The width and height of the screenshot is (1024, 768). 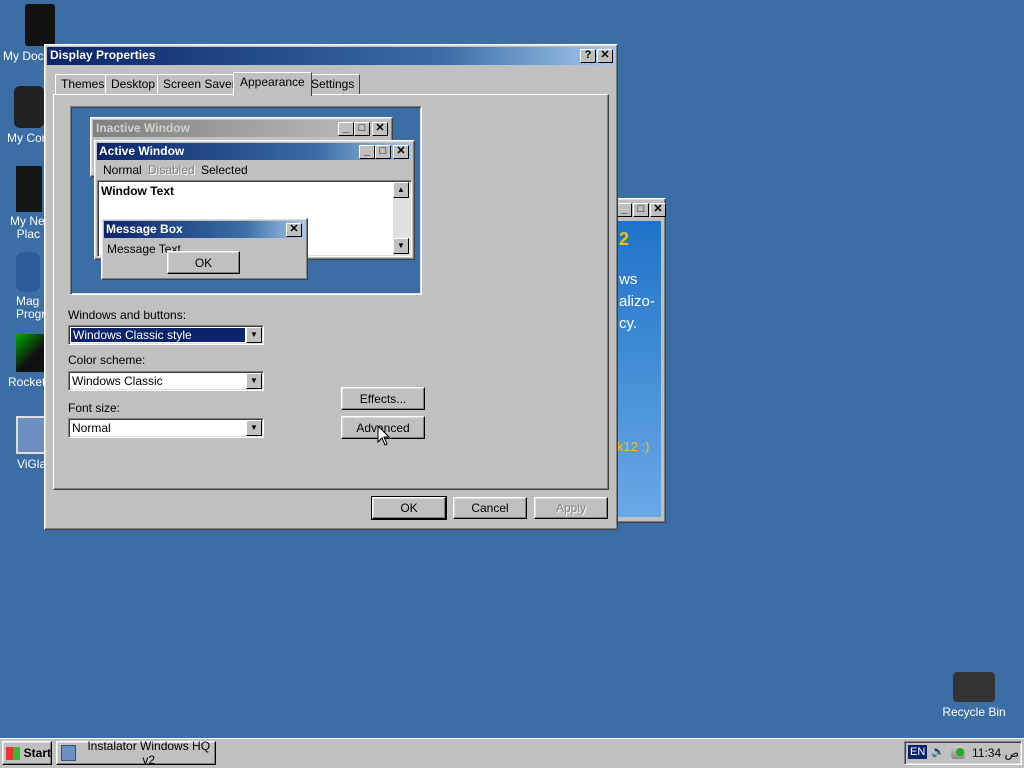 I want to click on app-icon, so click(x=69, y=753).